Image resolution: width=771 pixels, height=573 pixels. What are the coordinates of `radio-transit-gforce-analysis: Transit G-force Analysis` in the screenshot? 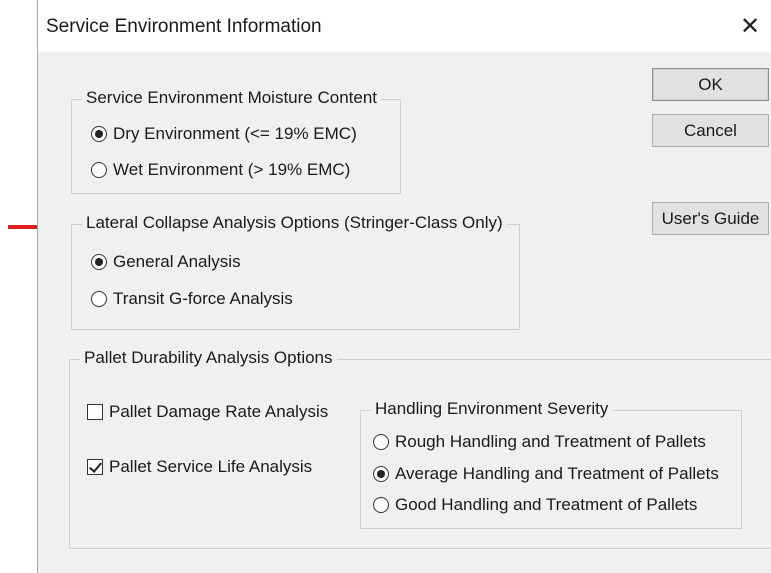 It's located at (192, 299).